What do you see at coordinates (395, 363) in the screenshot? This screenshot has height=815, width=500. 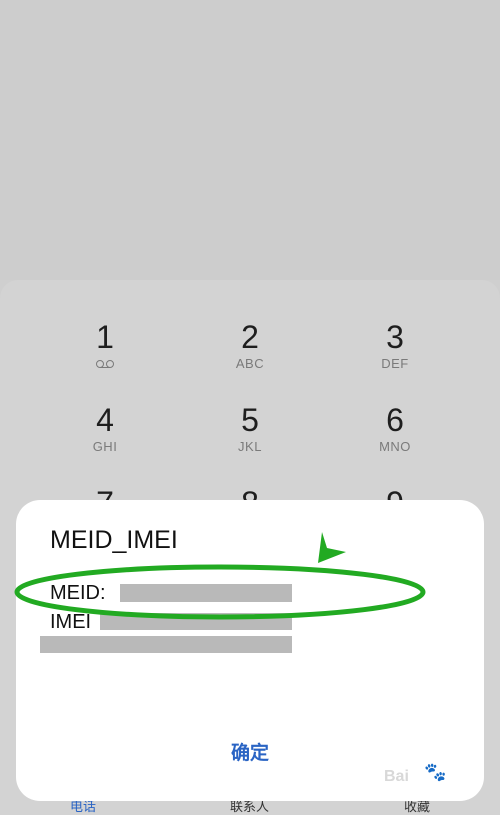 I see `key-letters: DEF` at bounding box center [395, 363].